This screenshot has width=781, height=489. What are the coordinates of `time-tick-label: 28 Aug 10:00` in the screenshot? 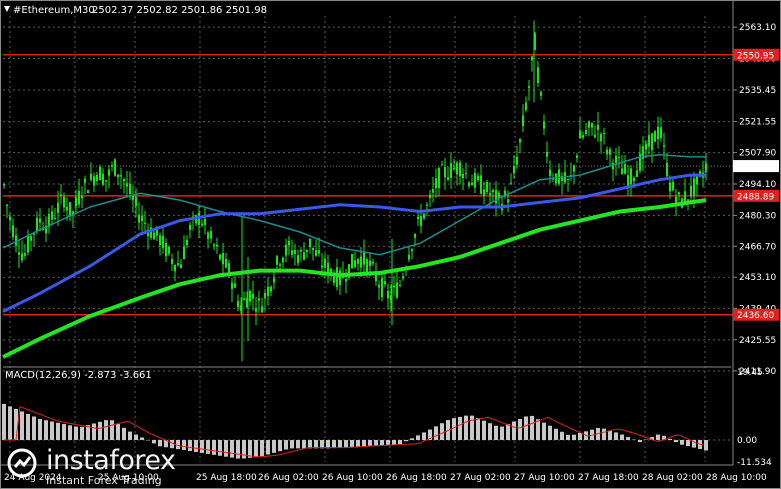 It's located at (736, 478).